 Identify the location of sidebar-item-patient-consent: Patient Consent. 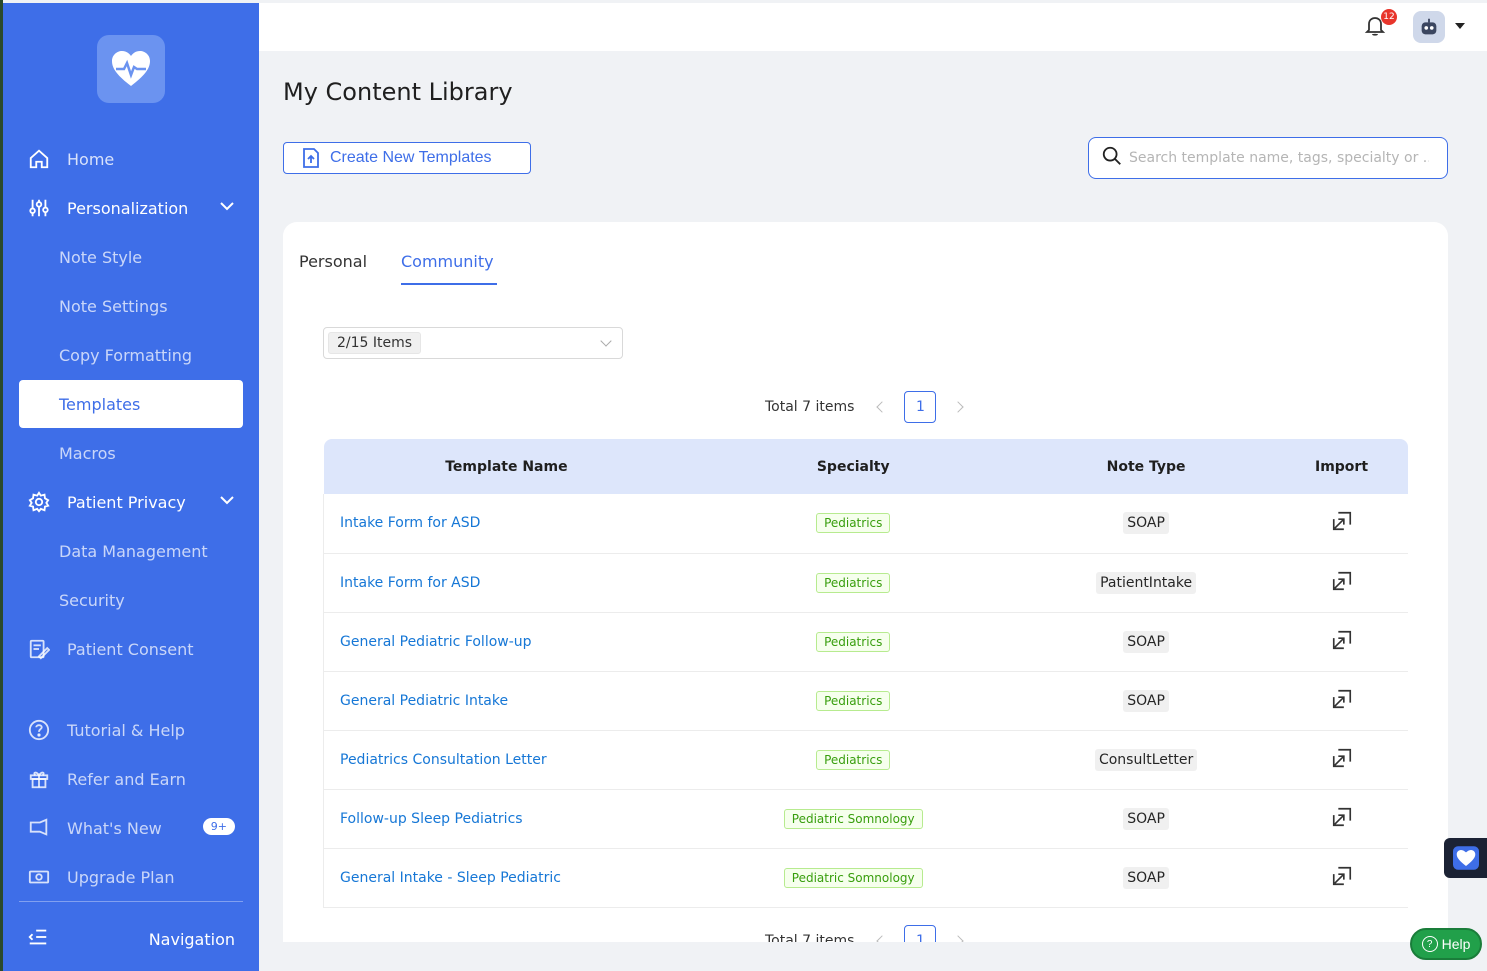
(131, 649).